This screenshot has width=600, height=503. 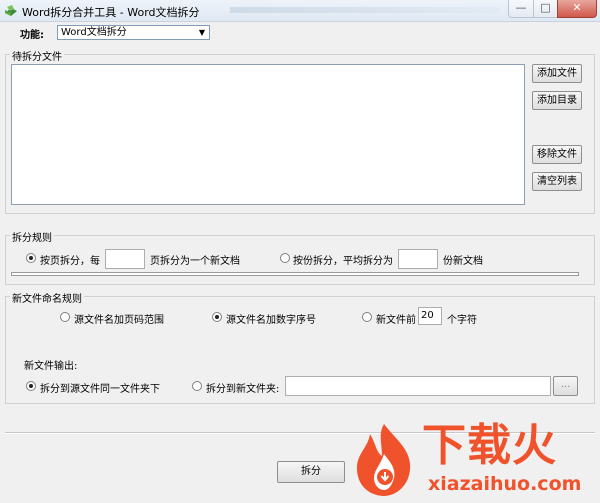 What do you see at coordinates (65, 317) in the screenshot?
I see `name-page-range-radio` at bounding box center [65, 317].